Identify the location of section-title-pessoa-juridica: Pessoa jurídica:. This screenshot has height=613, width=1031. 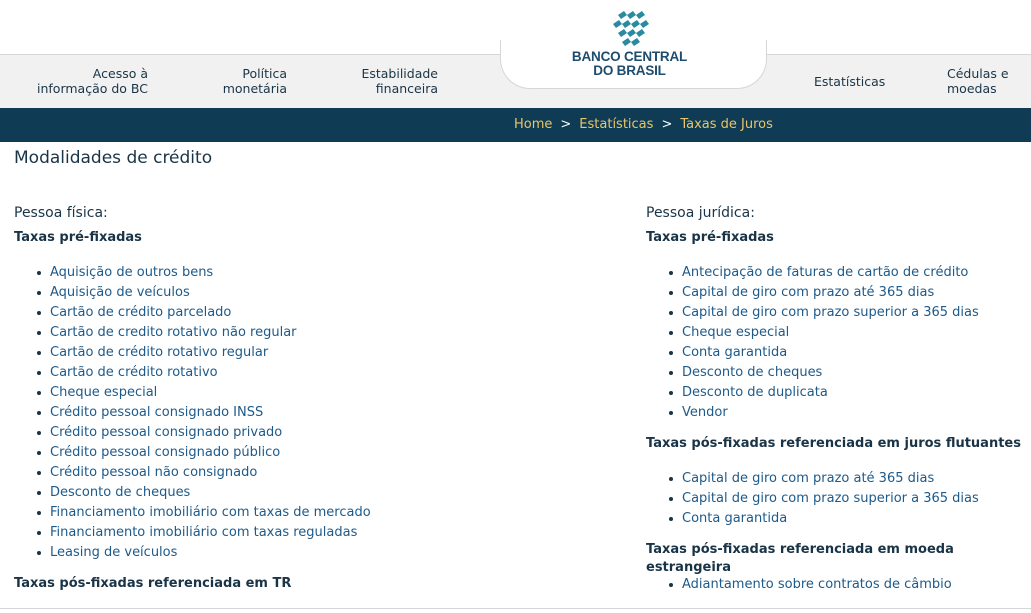
(700, 213).